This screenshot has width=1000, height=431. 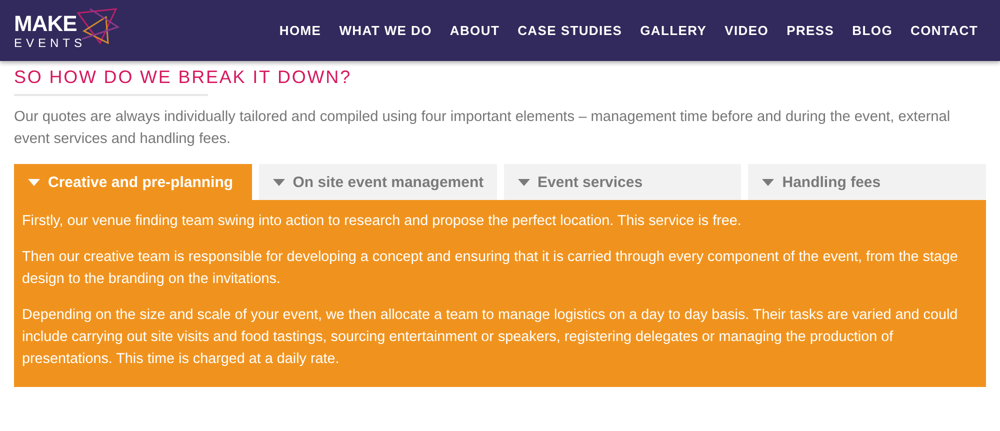 I want to click on nav-link: WHAT WE DO, so click(x=385, y=30).